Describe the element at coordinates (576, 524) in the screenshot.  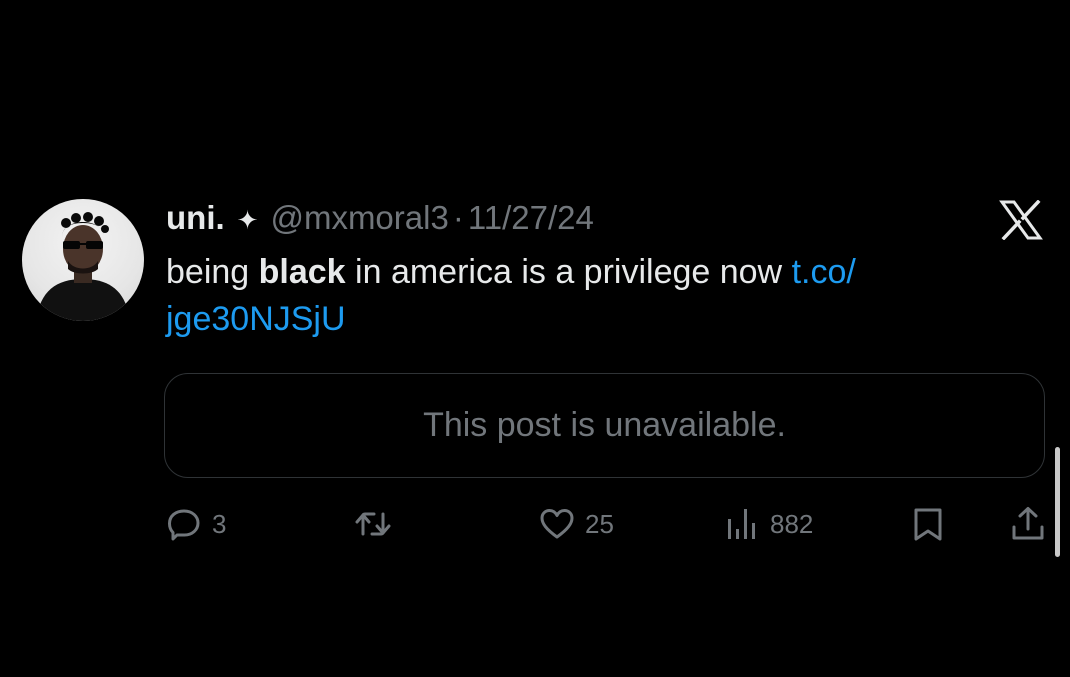
I see `like-button: 25` at that location.